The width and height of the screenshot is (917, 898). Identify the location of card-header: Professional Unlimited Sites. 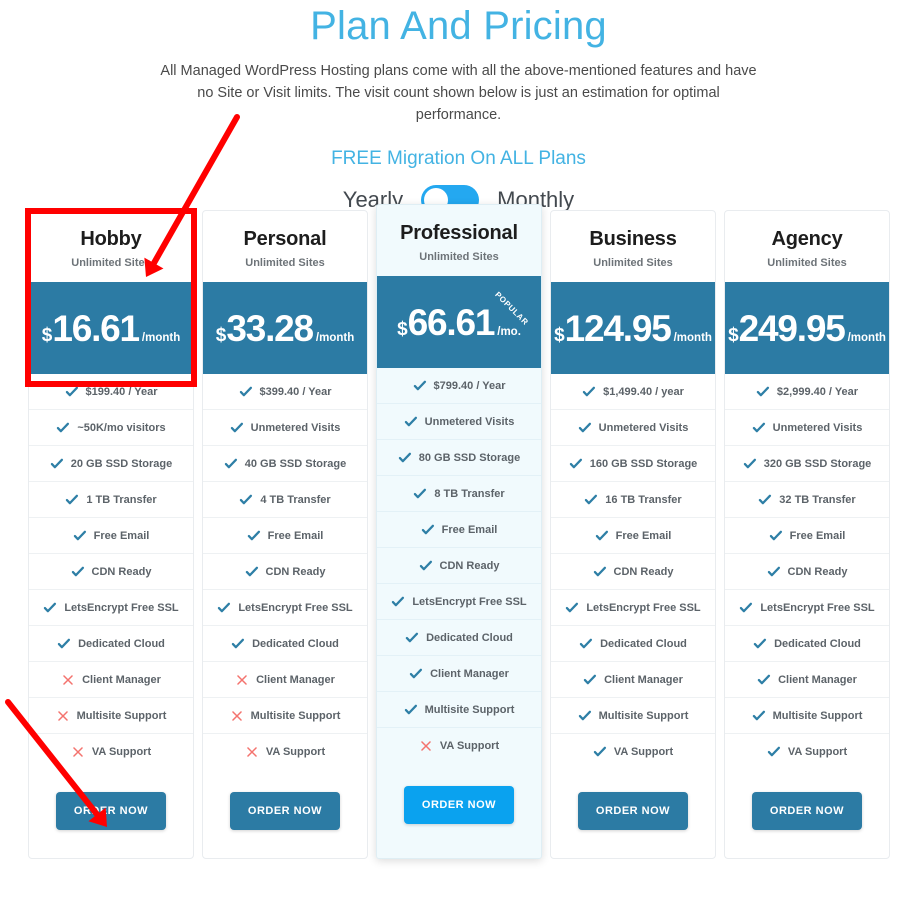
(459, 240).